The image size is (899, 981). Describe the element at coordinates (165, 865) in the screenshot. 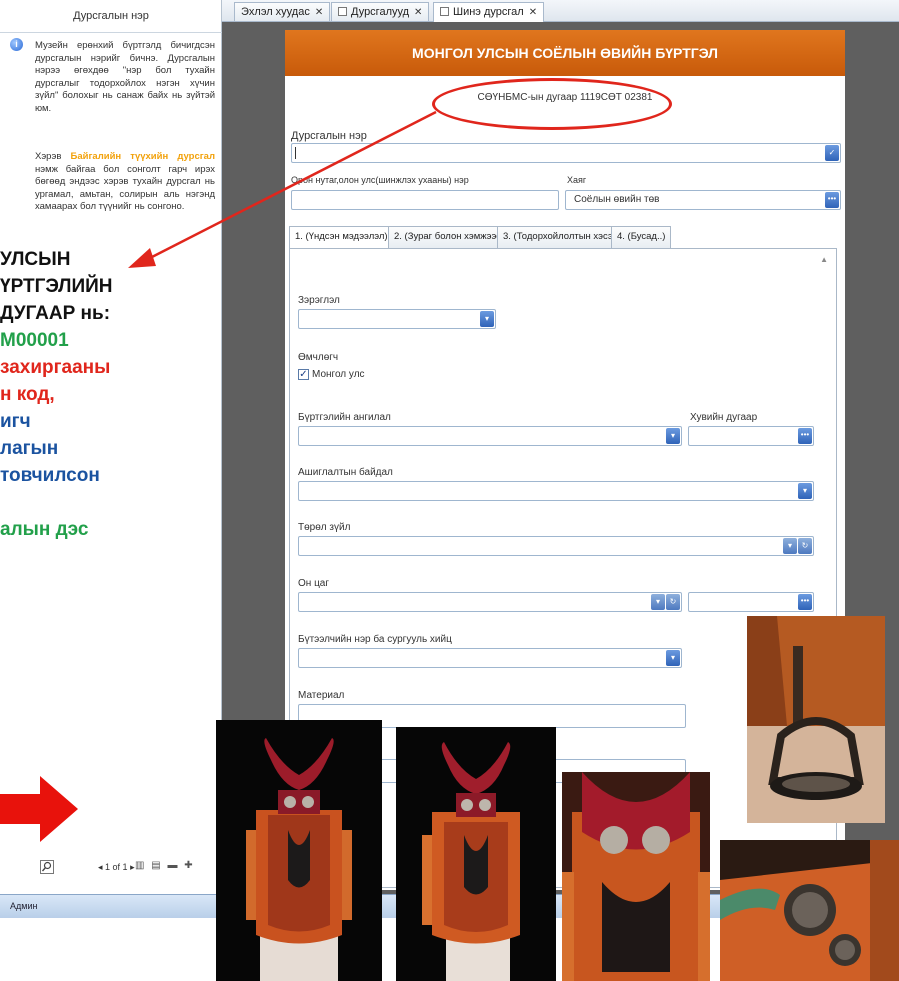

I see `pager-buttons: ▥ ▤ ▬ ✚` at that location.